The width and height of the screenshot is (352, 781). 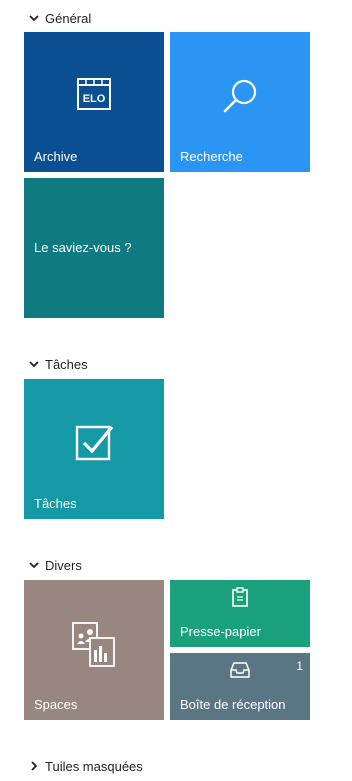 I want to click on tile-le-saviez-vous: Le saviez-vous ?, so click(x=94, y=248).